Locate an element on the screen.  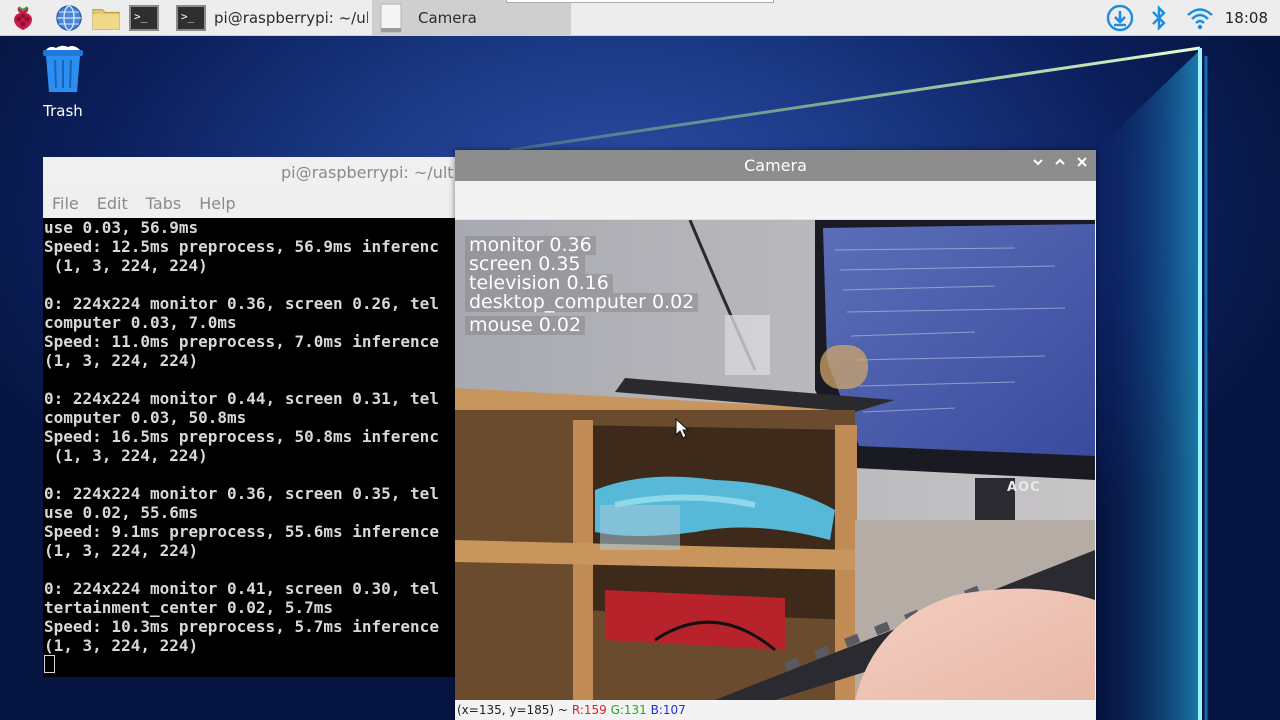
pixel-red-value: R:159 is located at coordinates (589, 710).